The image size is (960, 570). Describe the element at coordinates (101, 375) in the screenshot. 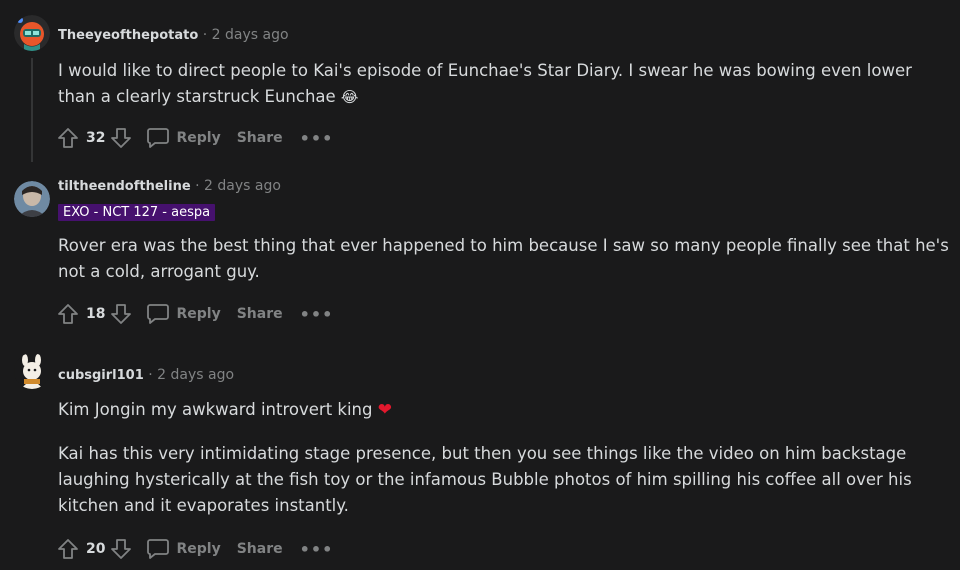

I see `author-name: cubsgirl101` at that location.